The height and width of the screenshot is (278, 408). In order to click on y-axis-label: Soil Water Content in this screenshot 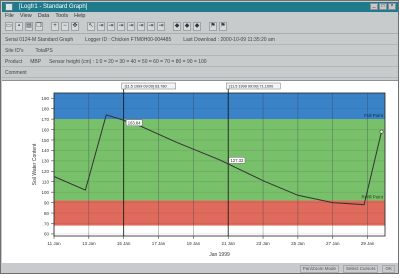, I will do `click(35, 164)`.